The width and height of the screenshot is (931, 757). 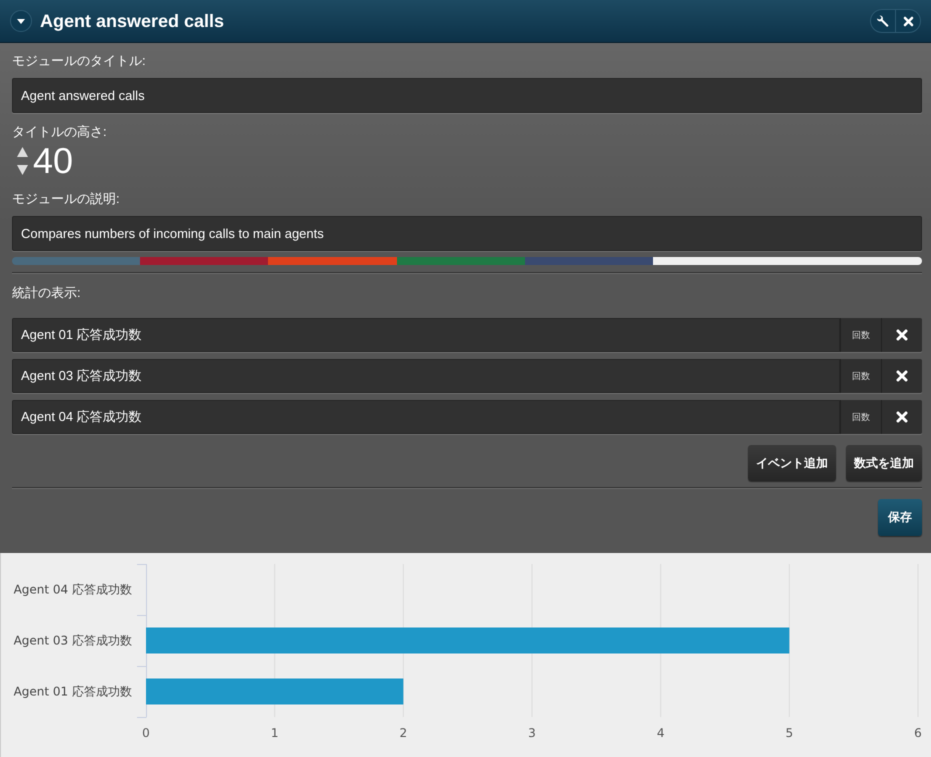 I want to click on axis-tick-label: 6, so click(x=918, y=733).